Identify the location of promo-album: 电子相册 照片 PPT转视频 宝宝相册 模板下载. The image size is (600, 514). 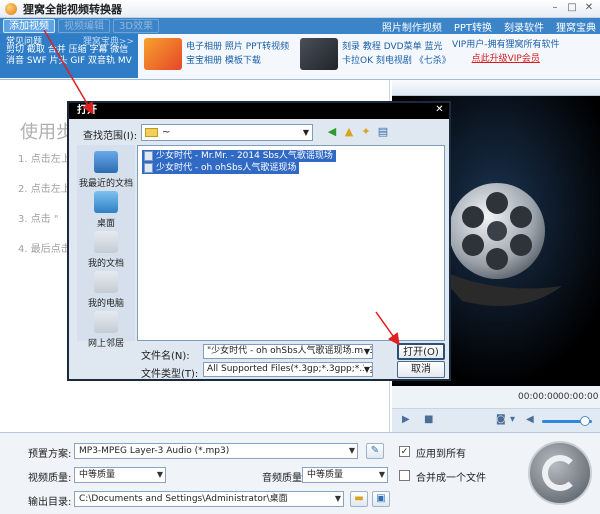
(216, 54).